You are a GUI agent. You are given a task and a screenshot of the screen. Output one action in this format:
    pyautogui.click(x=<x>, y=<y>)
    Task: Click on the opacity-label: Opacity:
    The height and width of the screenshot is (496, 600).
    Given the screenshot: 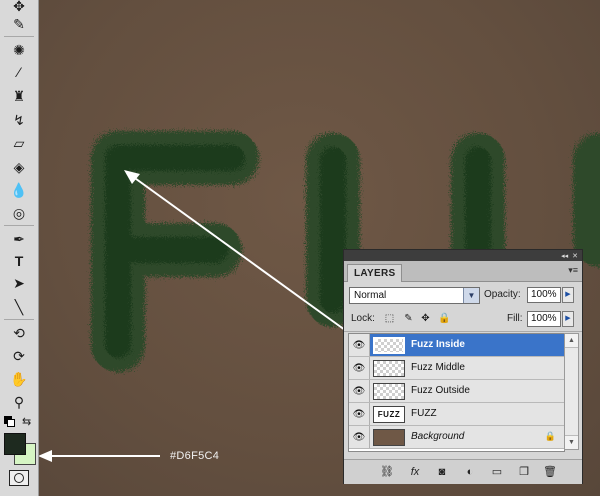 What is the action you would take?
    pyautogui.click(x=502, y=294)
    